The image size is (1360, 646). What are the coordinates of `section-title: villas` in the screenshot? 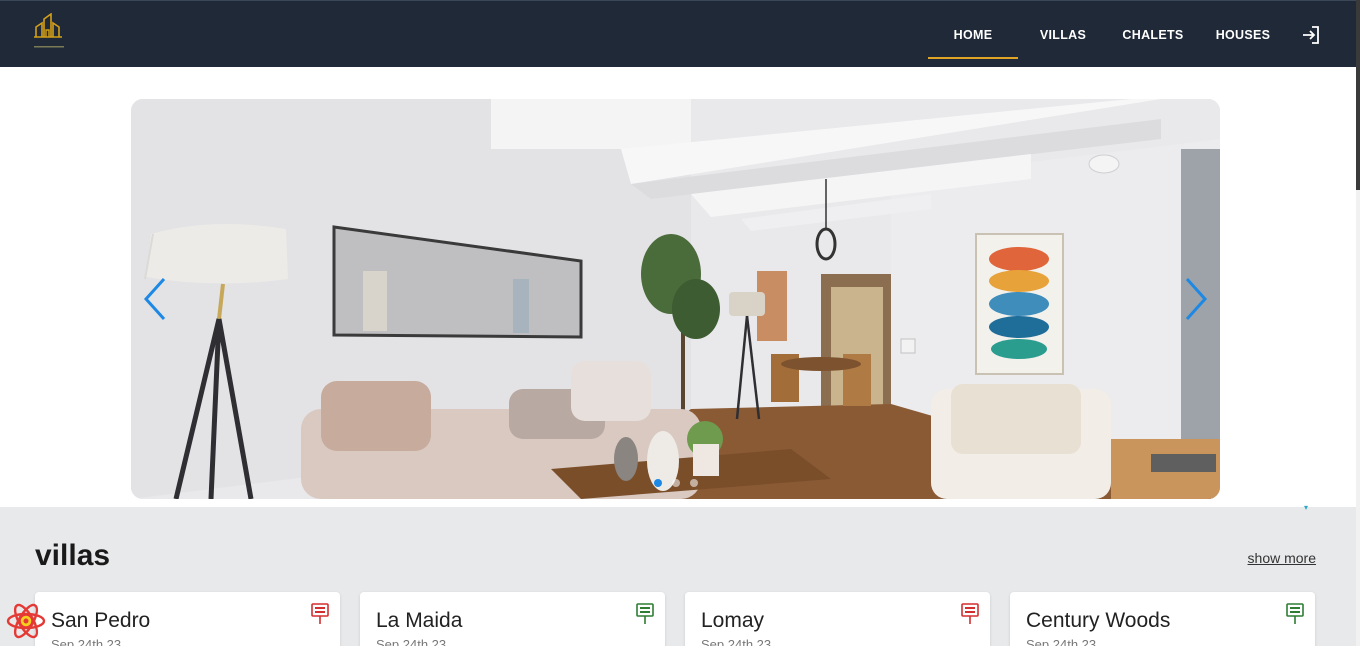 It's located at (73, 555).